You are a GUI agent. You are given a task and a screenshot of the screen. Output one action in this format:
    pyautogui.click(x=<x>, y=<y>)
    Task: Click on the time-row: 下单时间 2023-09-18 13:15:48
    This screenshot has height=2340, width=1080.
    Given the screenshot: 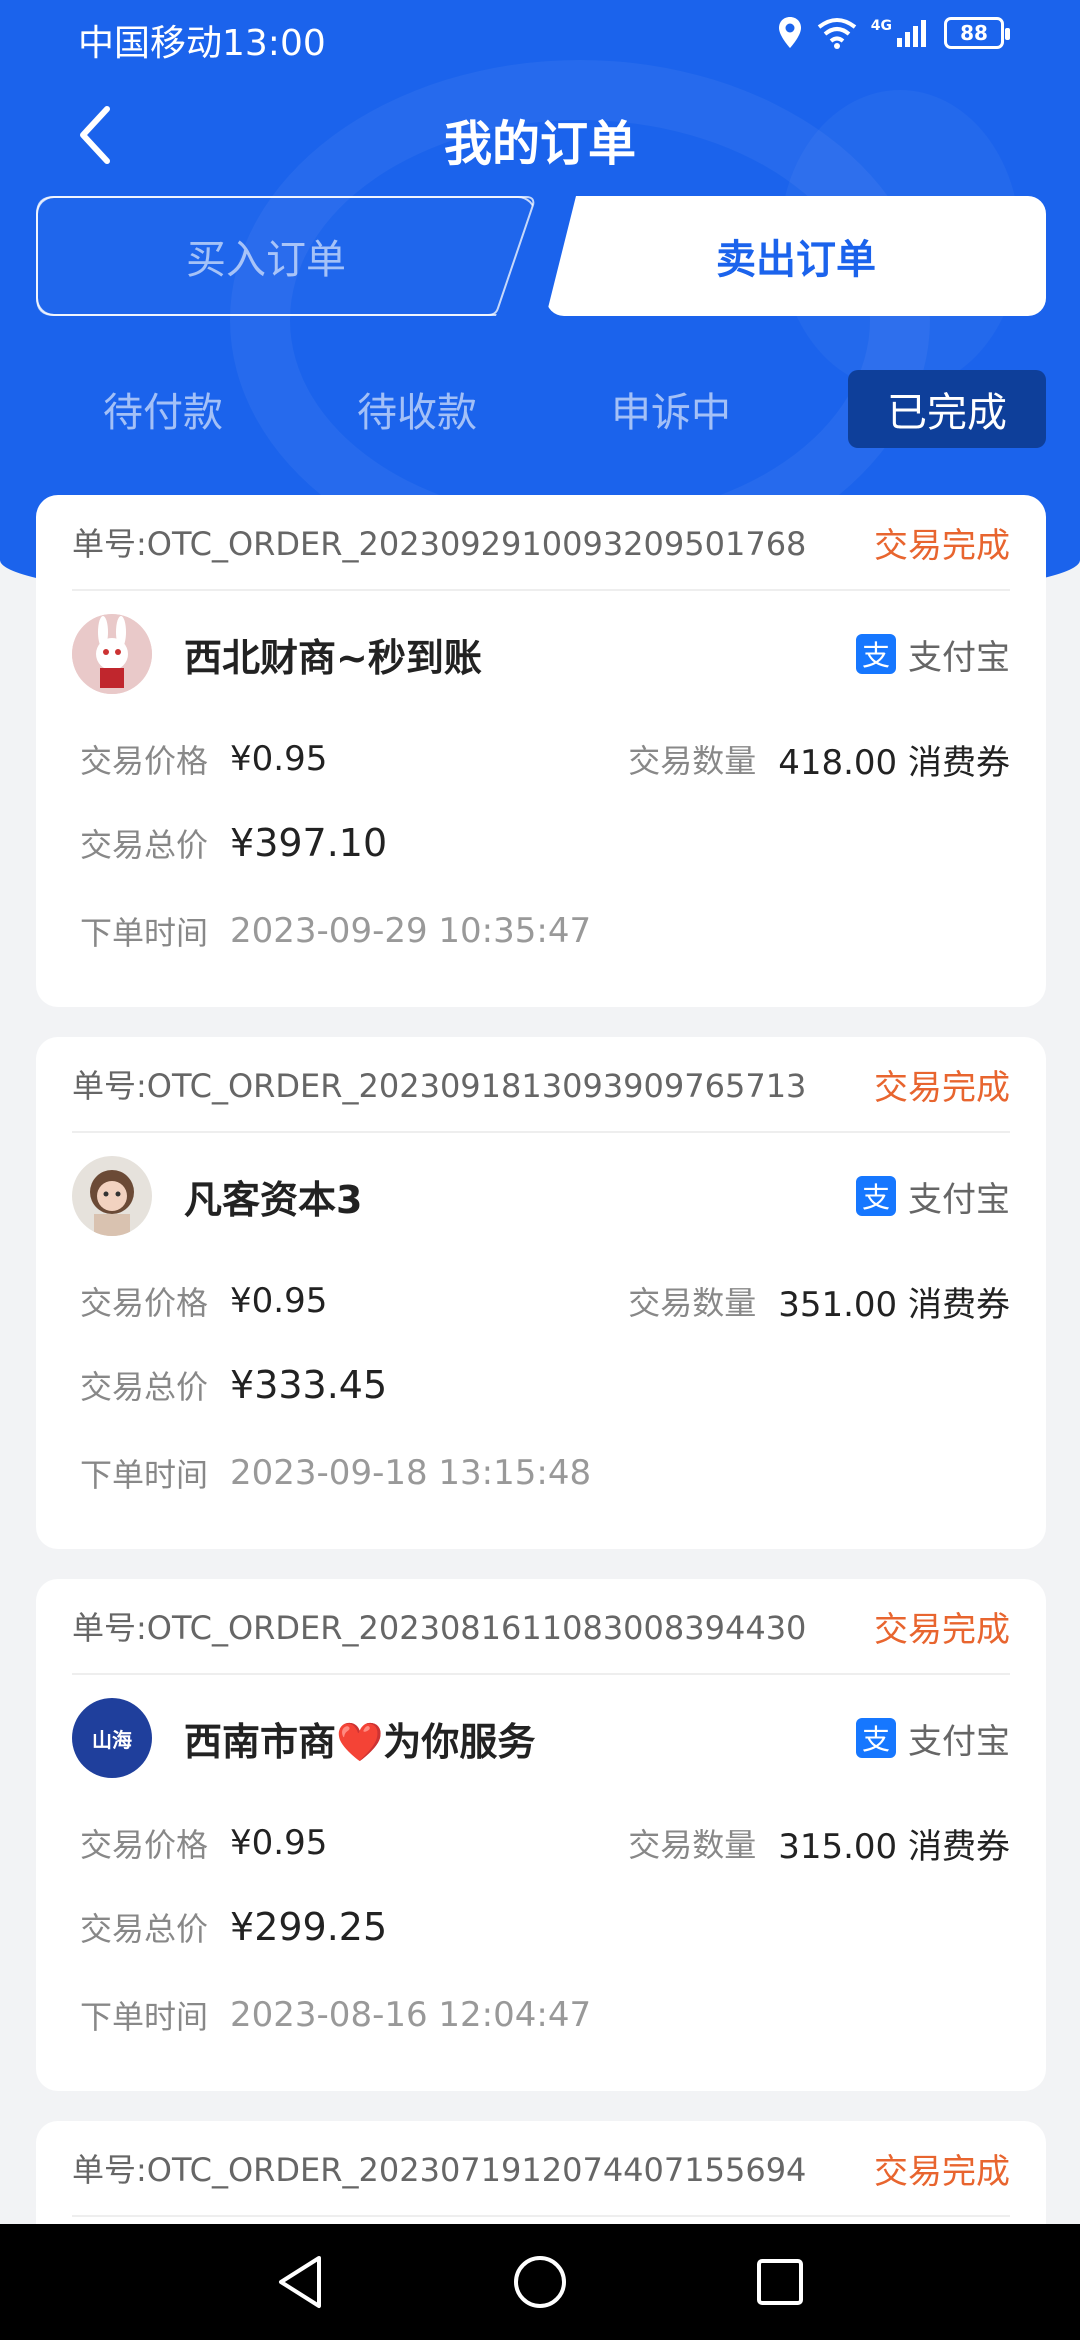 What is the action you would take?
    pyautogui.click(x=541, y=1473)
    